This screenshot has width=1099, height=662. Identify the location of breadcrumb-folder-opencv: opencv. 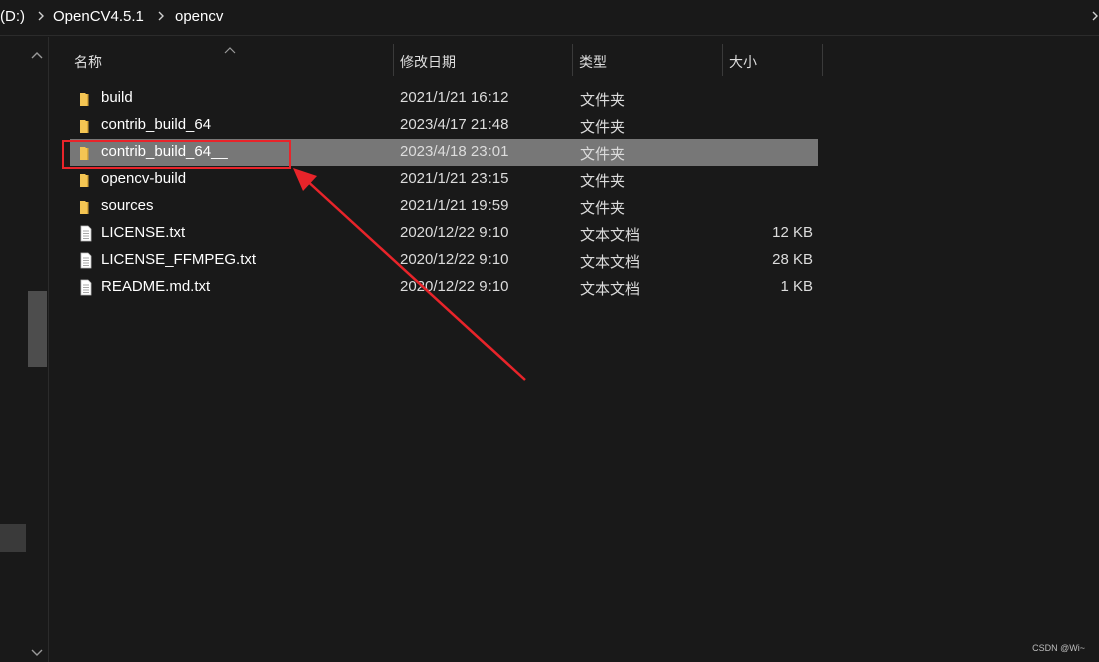
(199, 16).